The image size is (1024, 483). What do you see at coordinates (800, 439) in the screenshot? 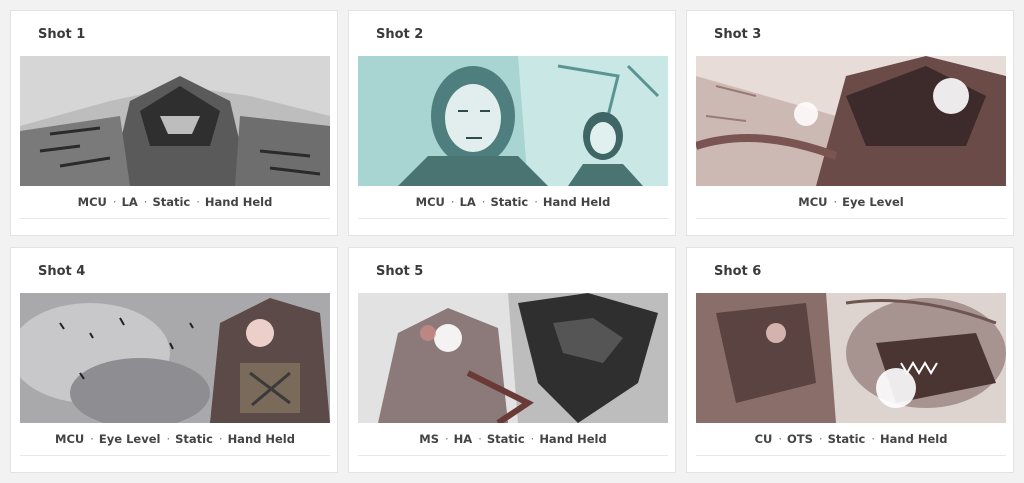
I see `shot-tag: OTS` at bounding box center [800, 439].